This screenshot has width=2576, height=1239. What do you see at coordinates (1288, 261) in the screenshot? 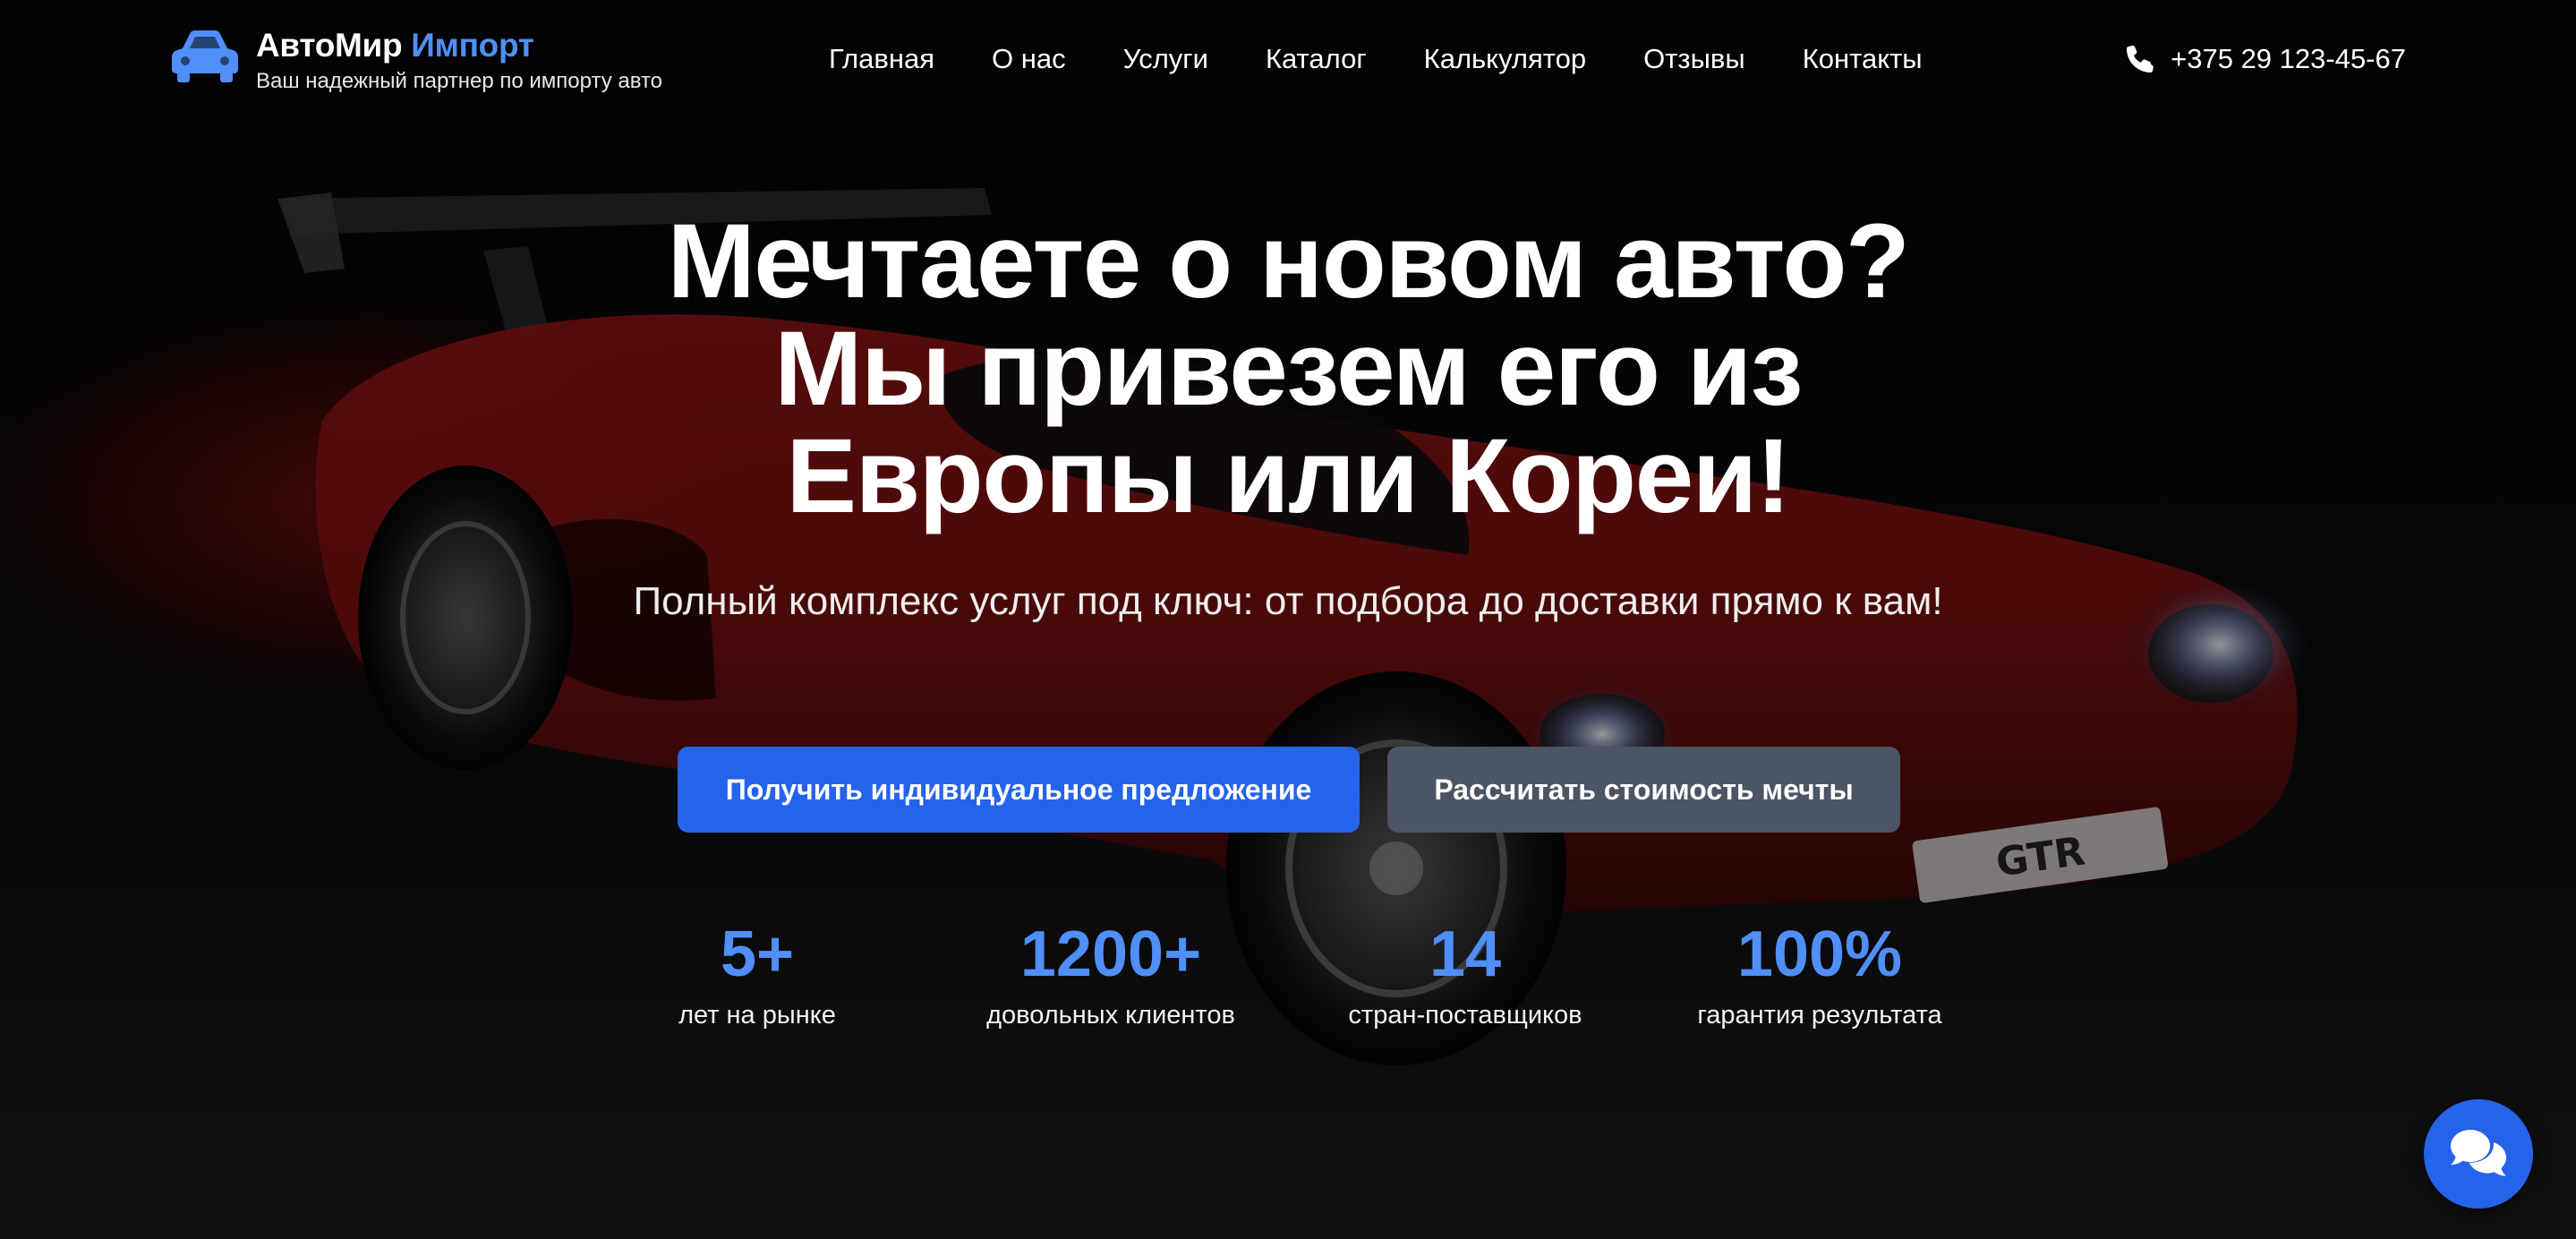
I see `hero-title-line-1: Мечтаете о новом авто?` at bounding box center [1288, 261].